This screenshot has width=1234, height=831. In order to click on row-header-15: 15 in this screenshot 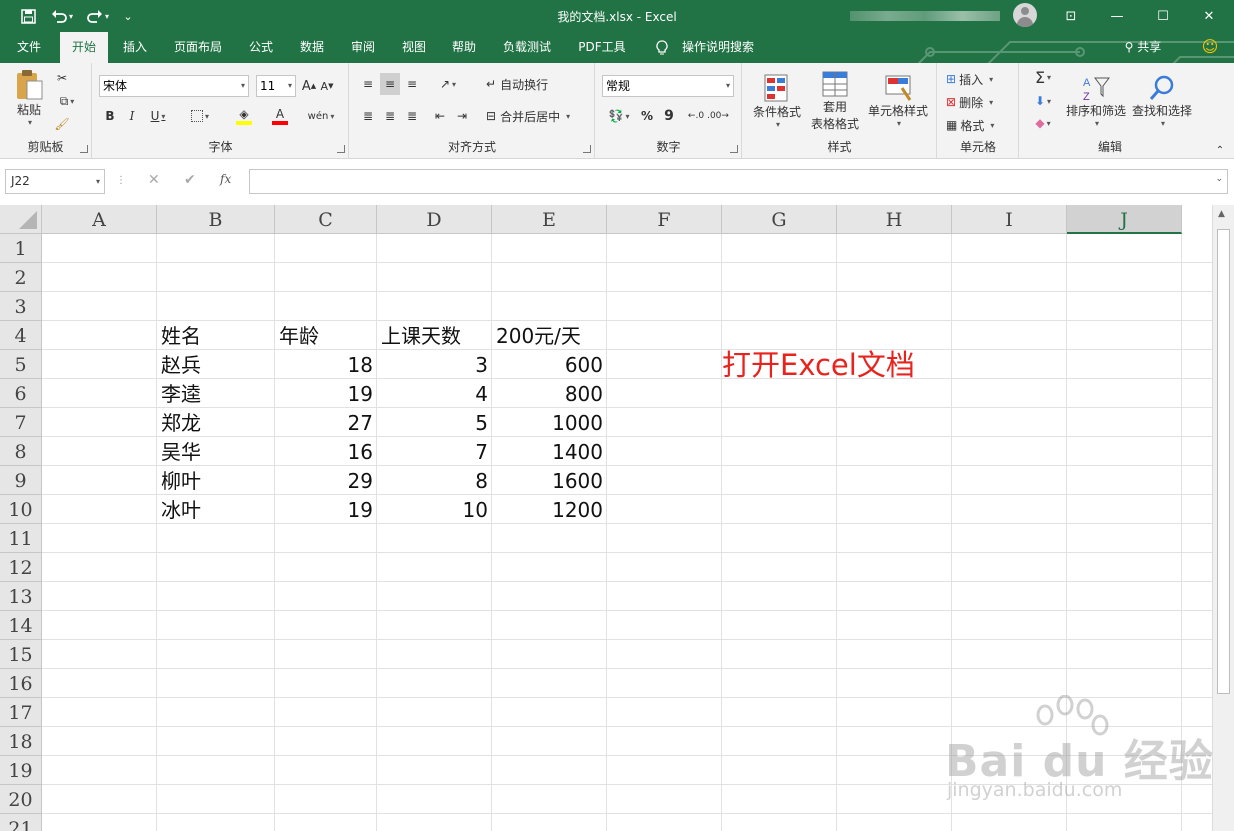, I will do `click(21, 654)`.